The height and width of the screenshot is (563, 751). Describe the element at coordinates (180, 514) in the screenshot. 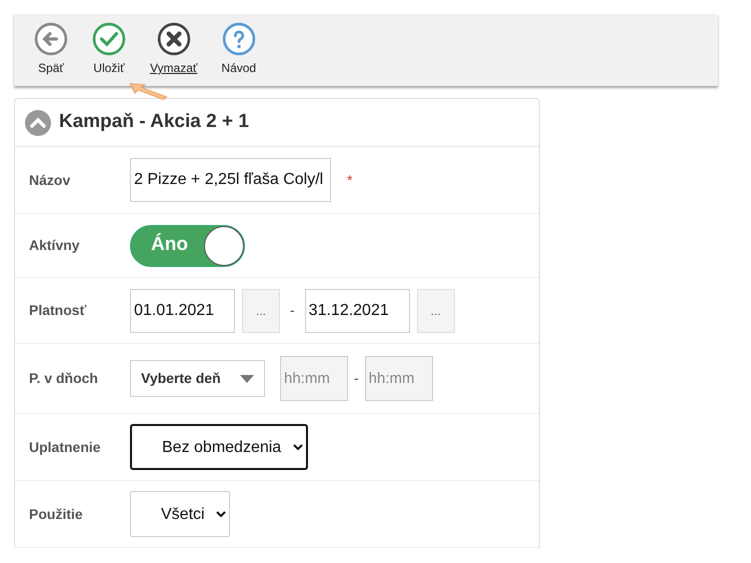

I see `select-field: Všetci` at that location.